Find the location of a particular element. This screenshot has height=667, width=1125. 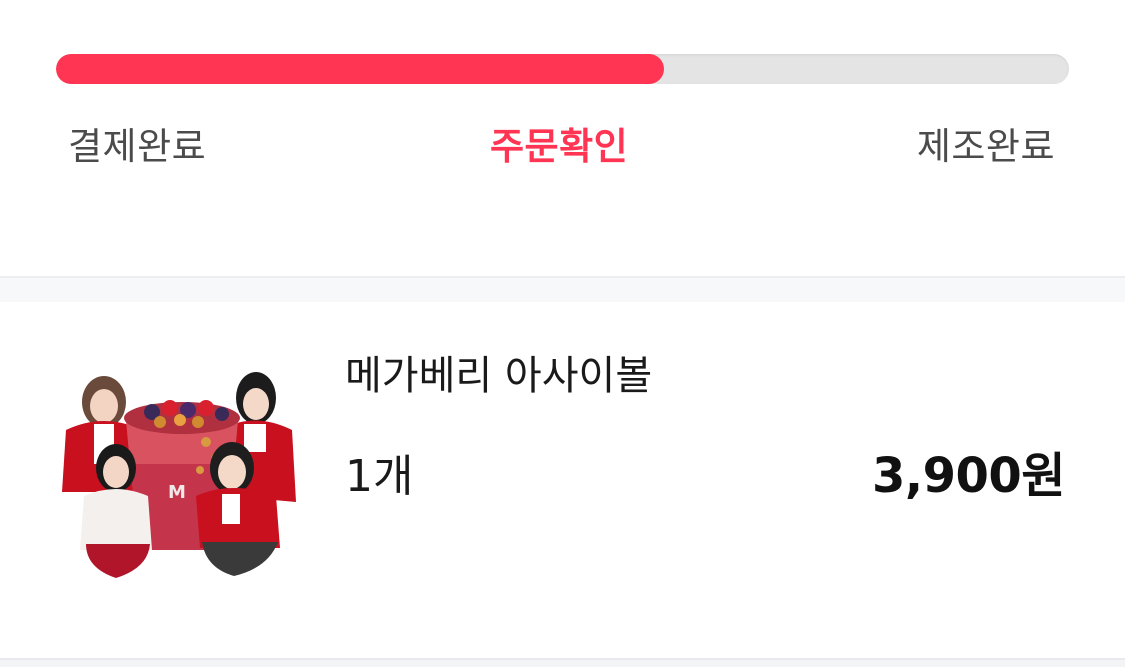

section-divider is located at coordinates (562, 289).